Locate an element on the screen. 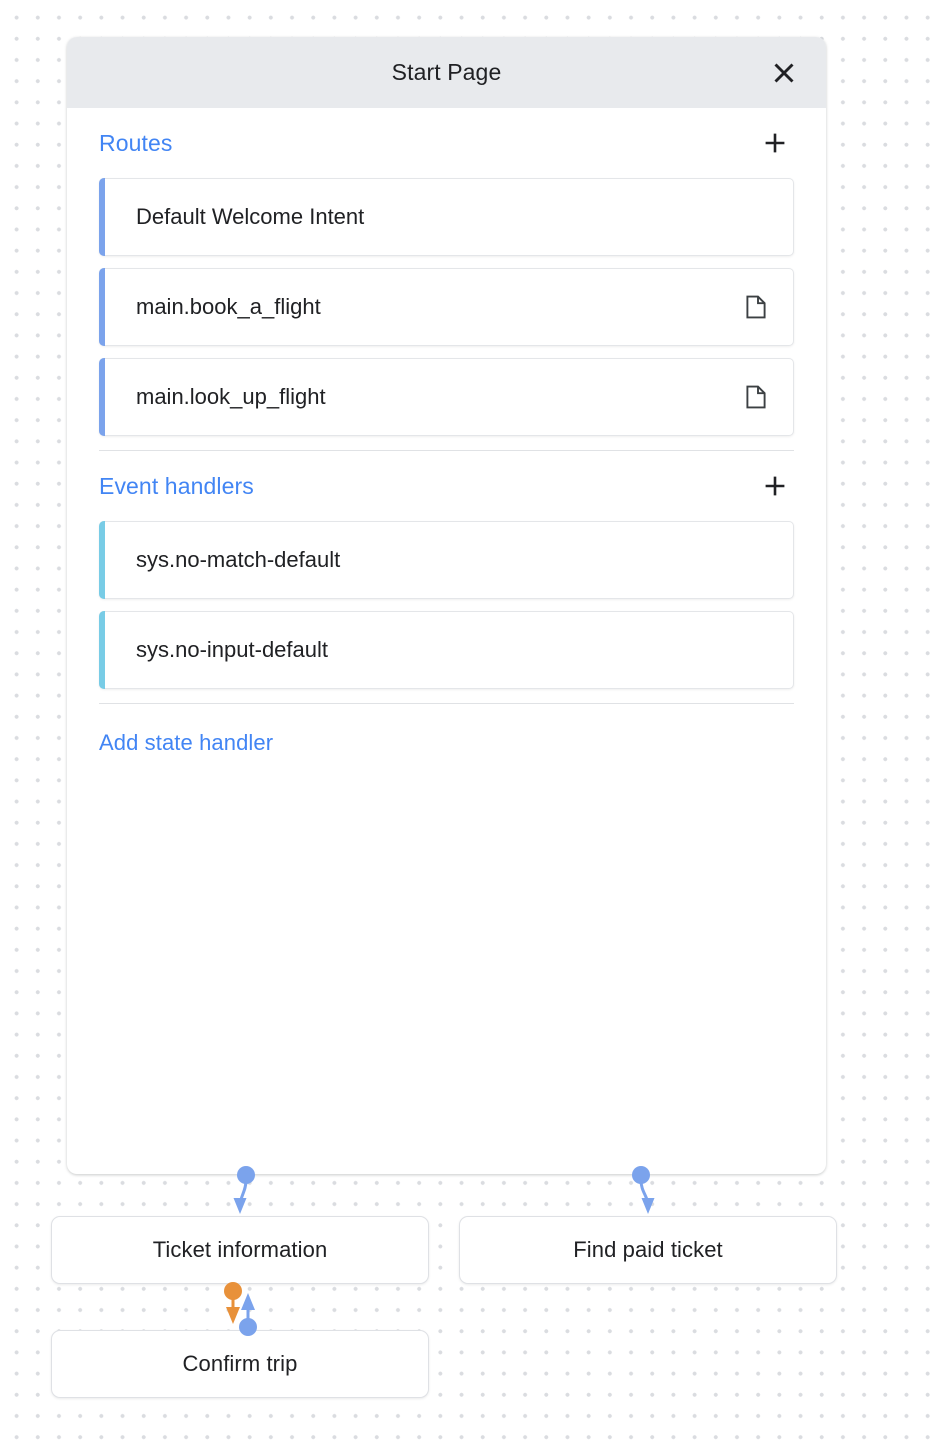 The image size is (936, 1444). node-label: Ticket information is located at coordinates (240, 1249).